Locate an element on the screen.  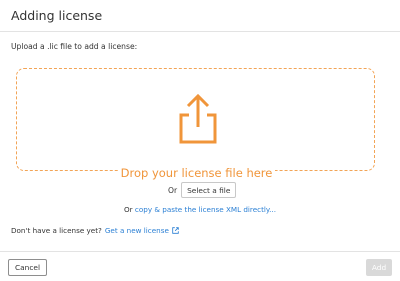
add-button: Add is located at coordinates (379, 267).